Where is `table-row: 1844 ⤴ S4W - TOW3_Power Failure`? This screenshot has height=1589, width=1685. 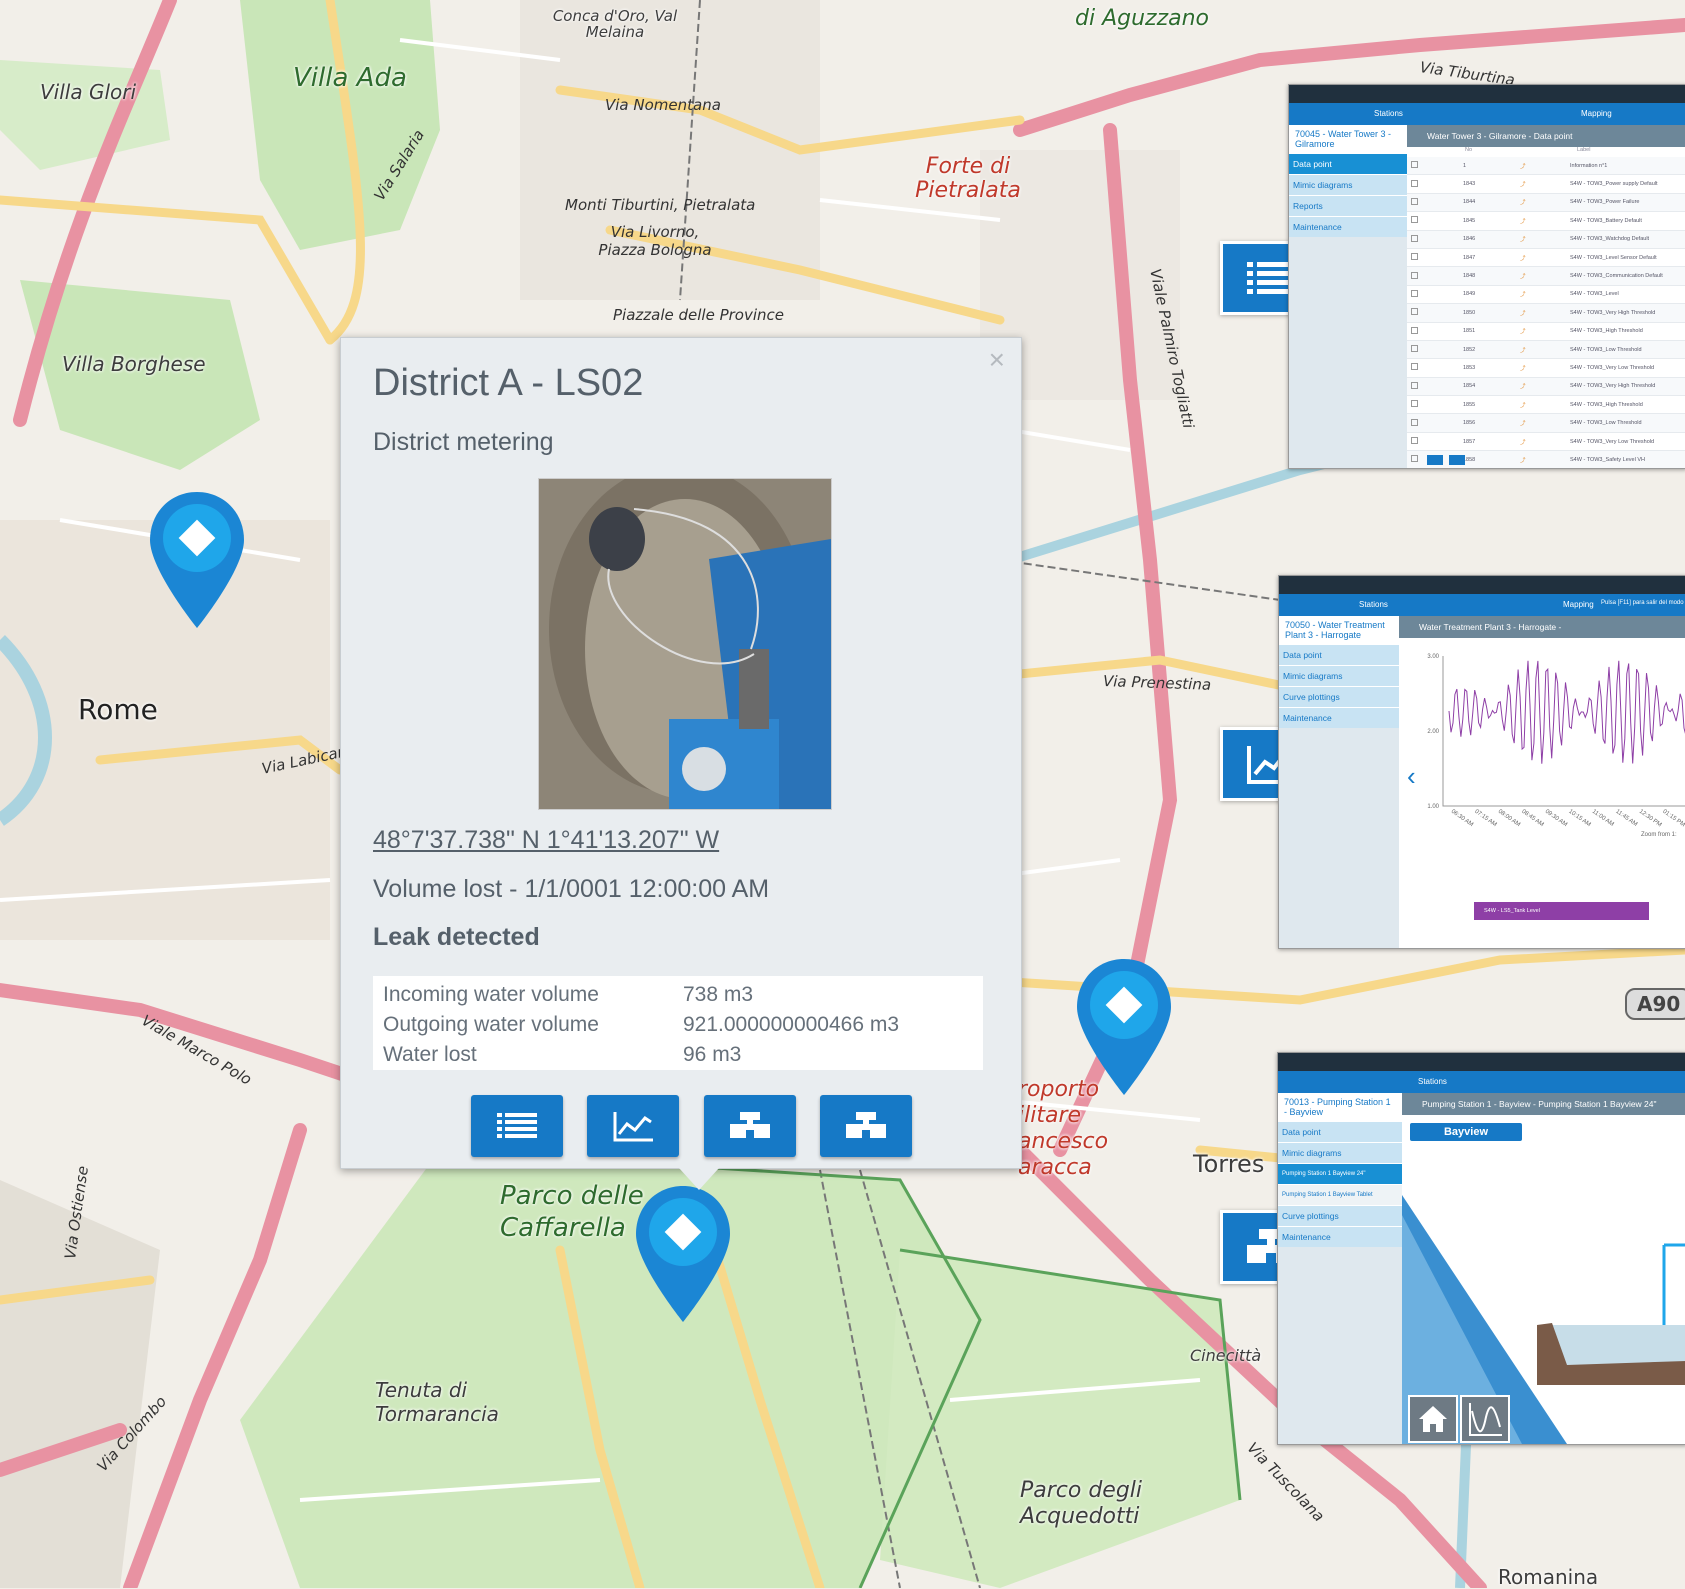
table-row: 1844 ⤴ S4W - TOW3_Power Failure is located at coordinates (1546, 203).